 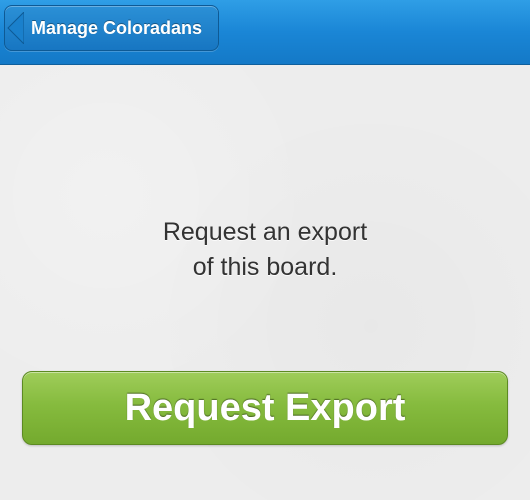 What do you see at coordinates (265, 250) in the screenshot?
I see `export-message: Request an export of this board.` at bounding box center [265, 250].